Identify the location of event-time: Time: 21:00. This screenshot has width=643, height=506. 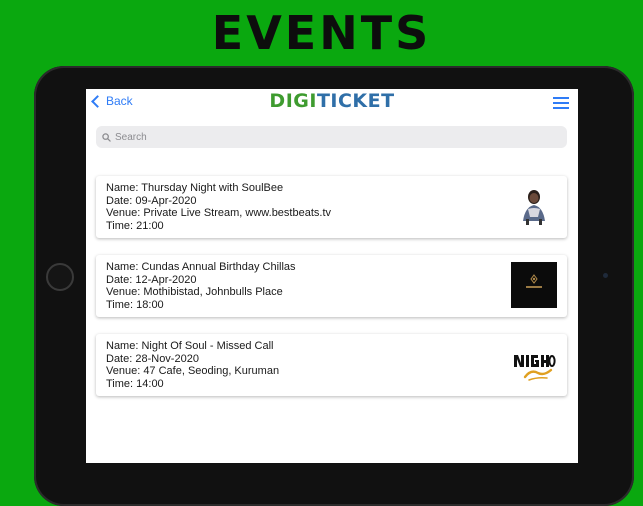
(135, 225).